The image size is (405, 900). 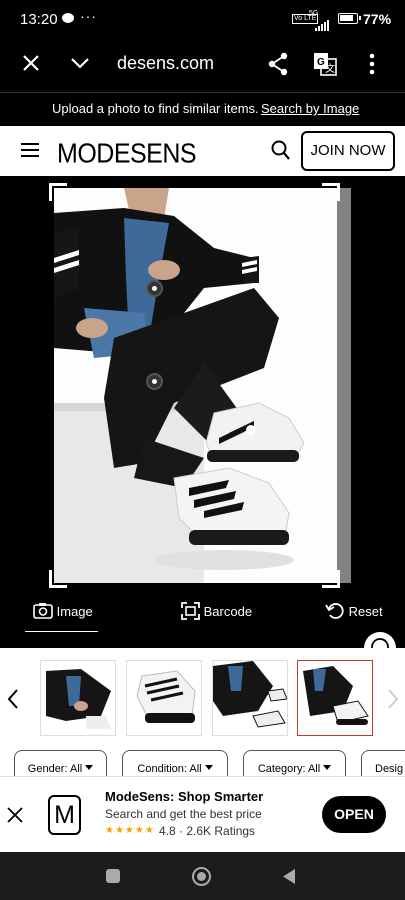 What do you see at coordinates (61, 631) in the screenshot?
I see `active-tab-indicator` at bounding box center [61, 631].